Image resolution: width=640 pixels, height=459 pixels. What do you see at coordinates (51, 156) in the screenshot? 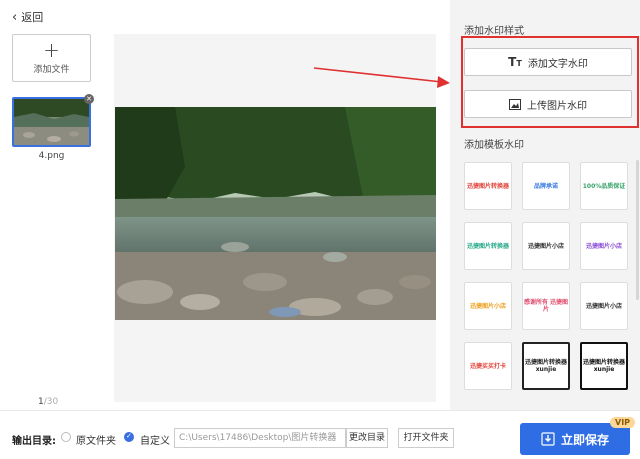
I see `file-name: 4.png` at bounding box center [51, 156].